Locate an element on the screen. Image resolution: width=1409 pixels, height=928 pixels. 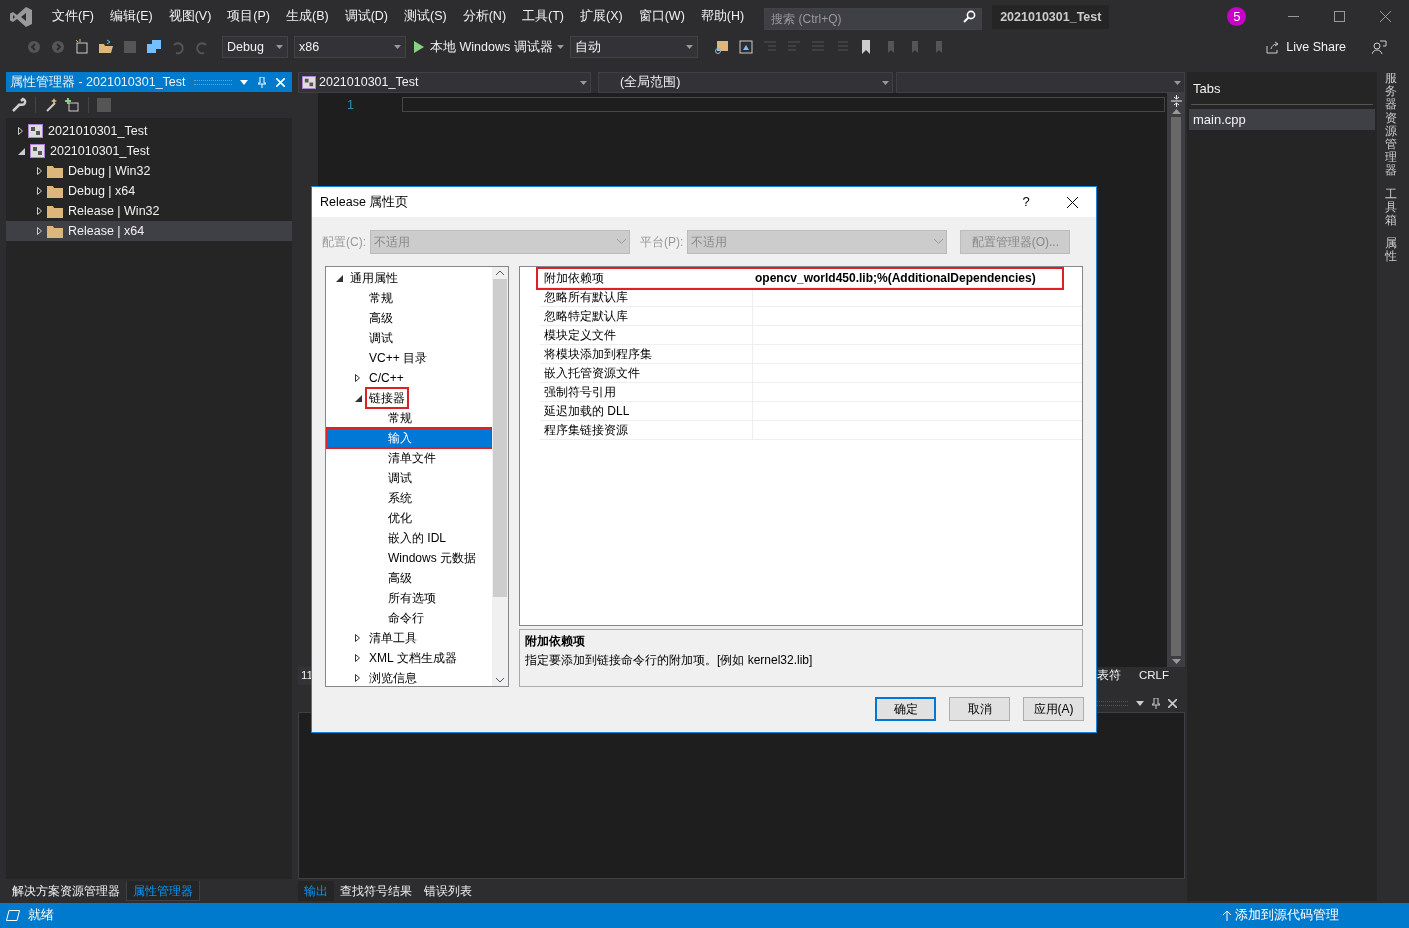
source-control-button: 添加到源代码管理 is located at coordinates (1281, 915).